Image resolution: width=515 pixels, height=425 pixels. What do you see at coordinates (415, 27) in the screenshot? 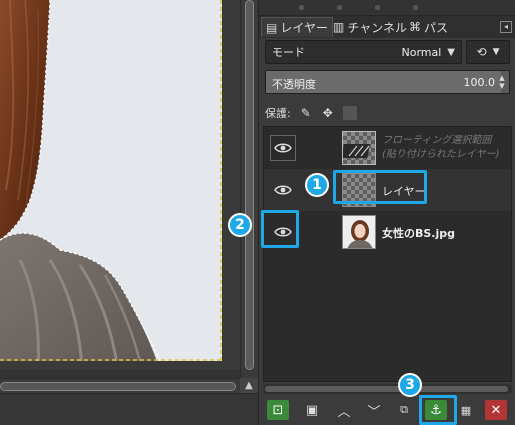
I see `paths-icon: ⌘` at bounding box center [415, 27].